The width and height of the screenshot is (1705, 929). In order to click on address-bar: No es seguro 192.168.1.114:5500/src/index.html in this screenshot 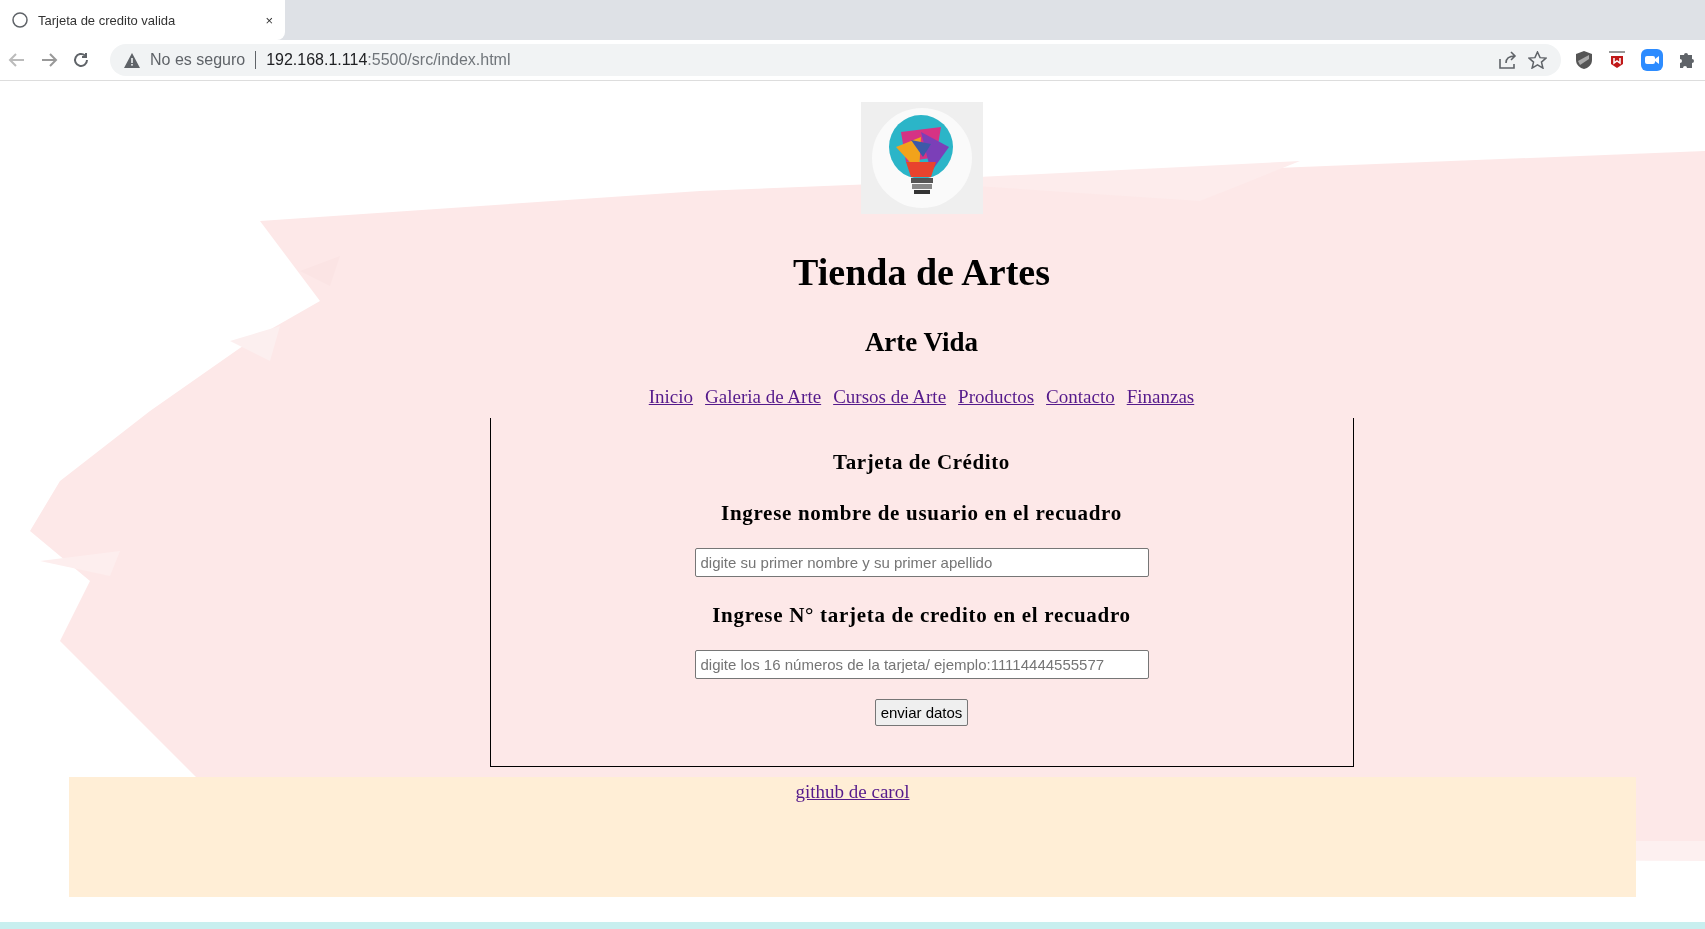, I will do `click(835, 60)`.